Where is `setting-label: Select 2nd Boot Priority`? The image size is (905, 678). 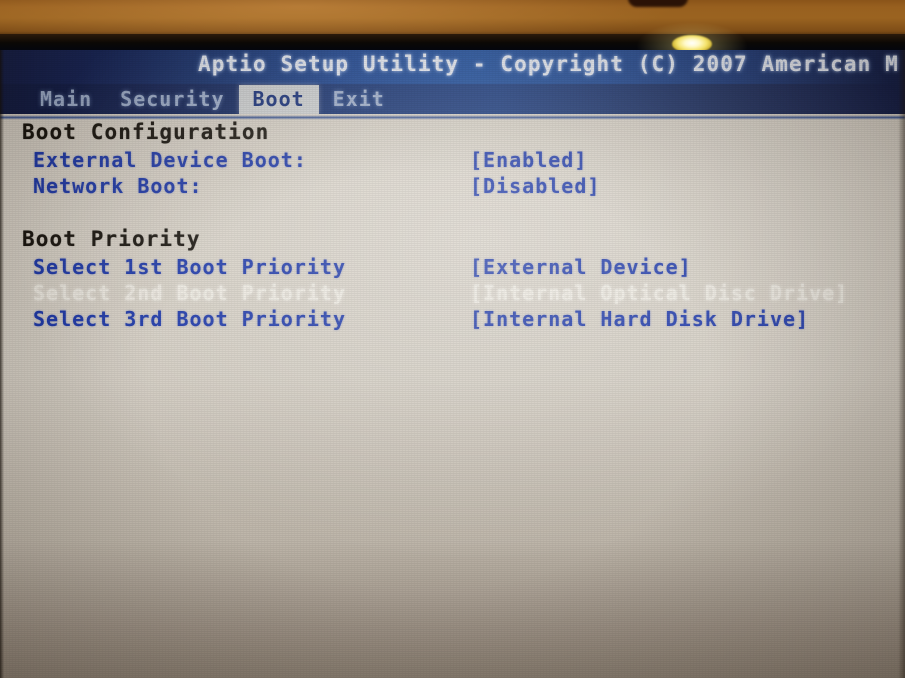 setting-label: Select 2nd Boot Priority is located at coordinates (189, 293).